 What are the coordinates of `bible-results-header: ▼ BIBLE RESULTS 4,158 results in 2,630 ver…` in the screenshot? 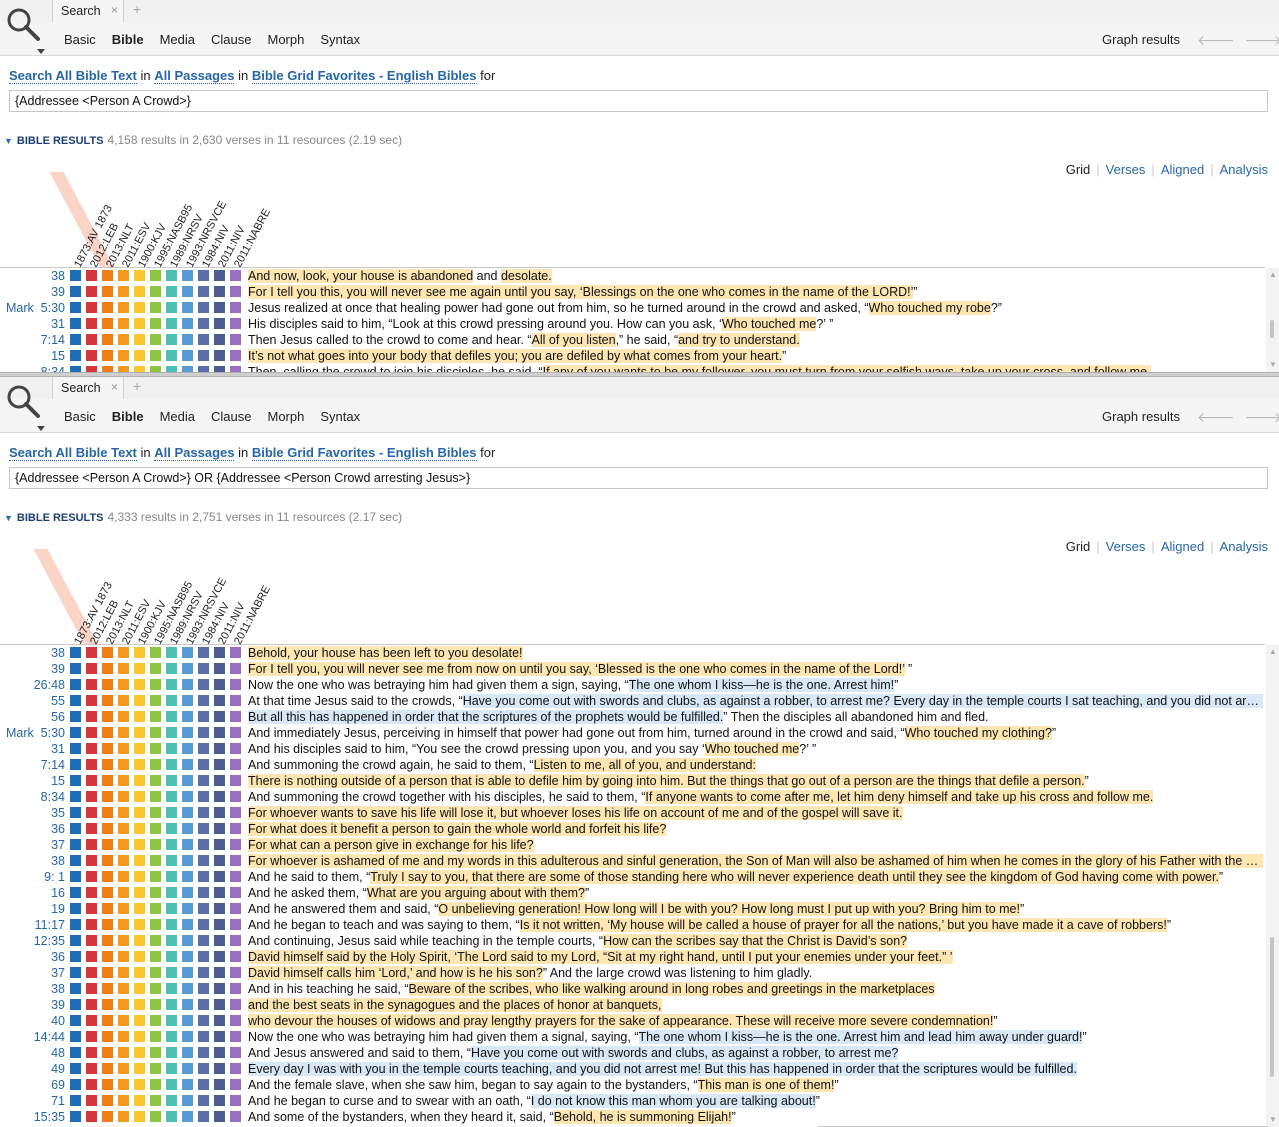 It's located at (203, 140).